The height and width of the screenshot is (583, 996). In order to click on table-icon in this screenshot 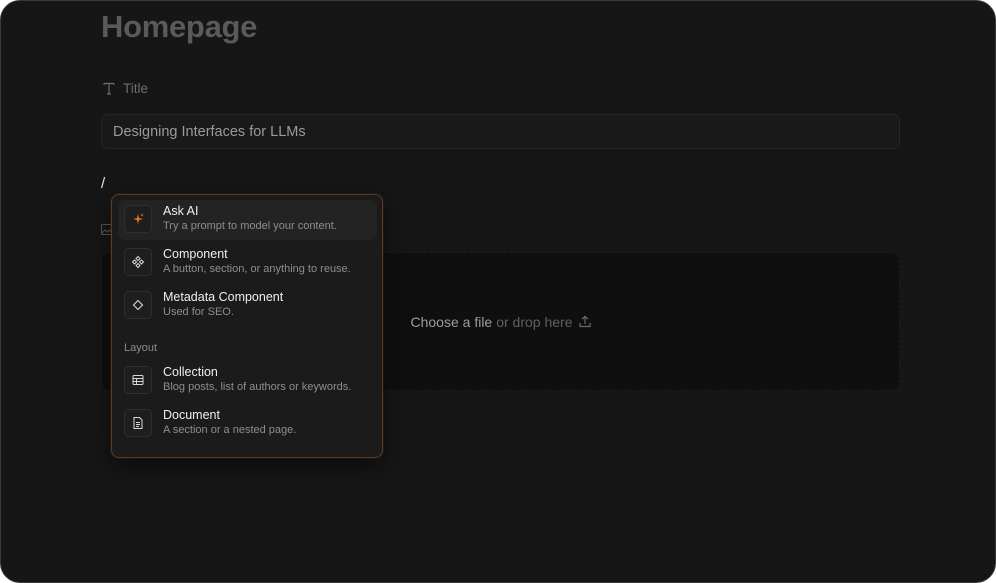, I will do `click(138, 380)`.